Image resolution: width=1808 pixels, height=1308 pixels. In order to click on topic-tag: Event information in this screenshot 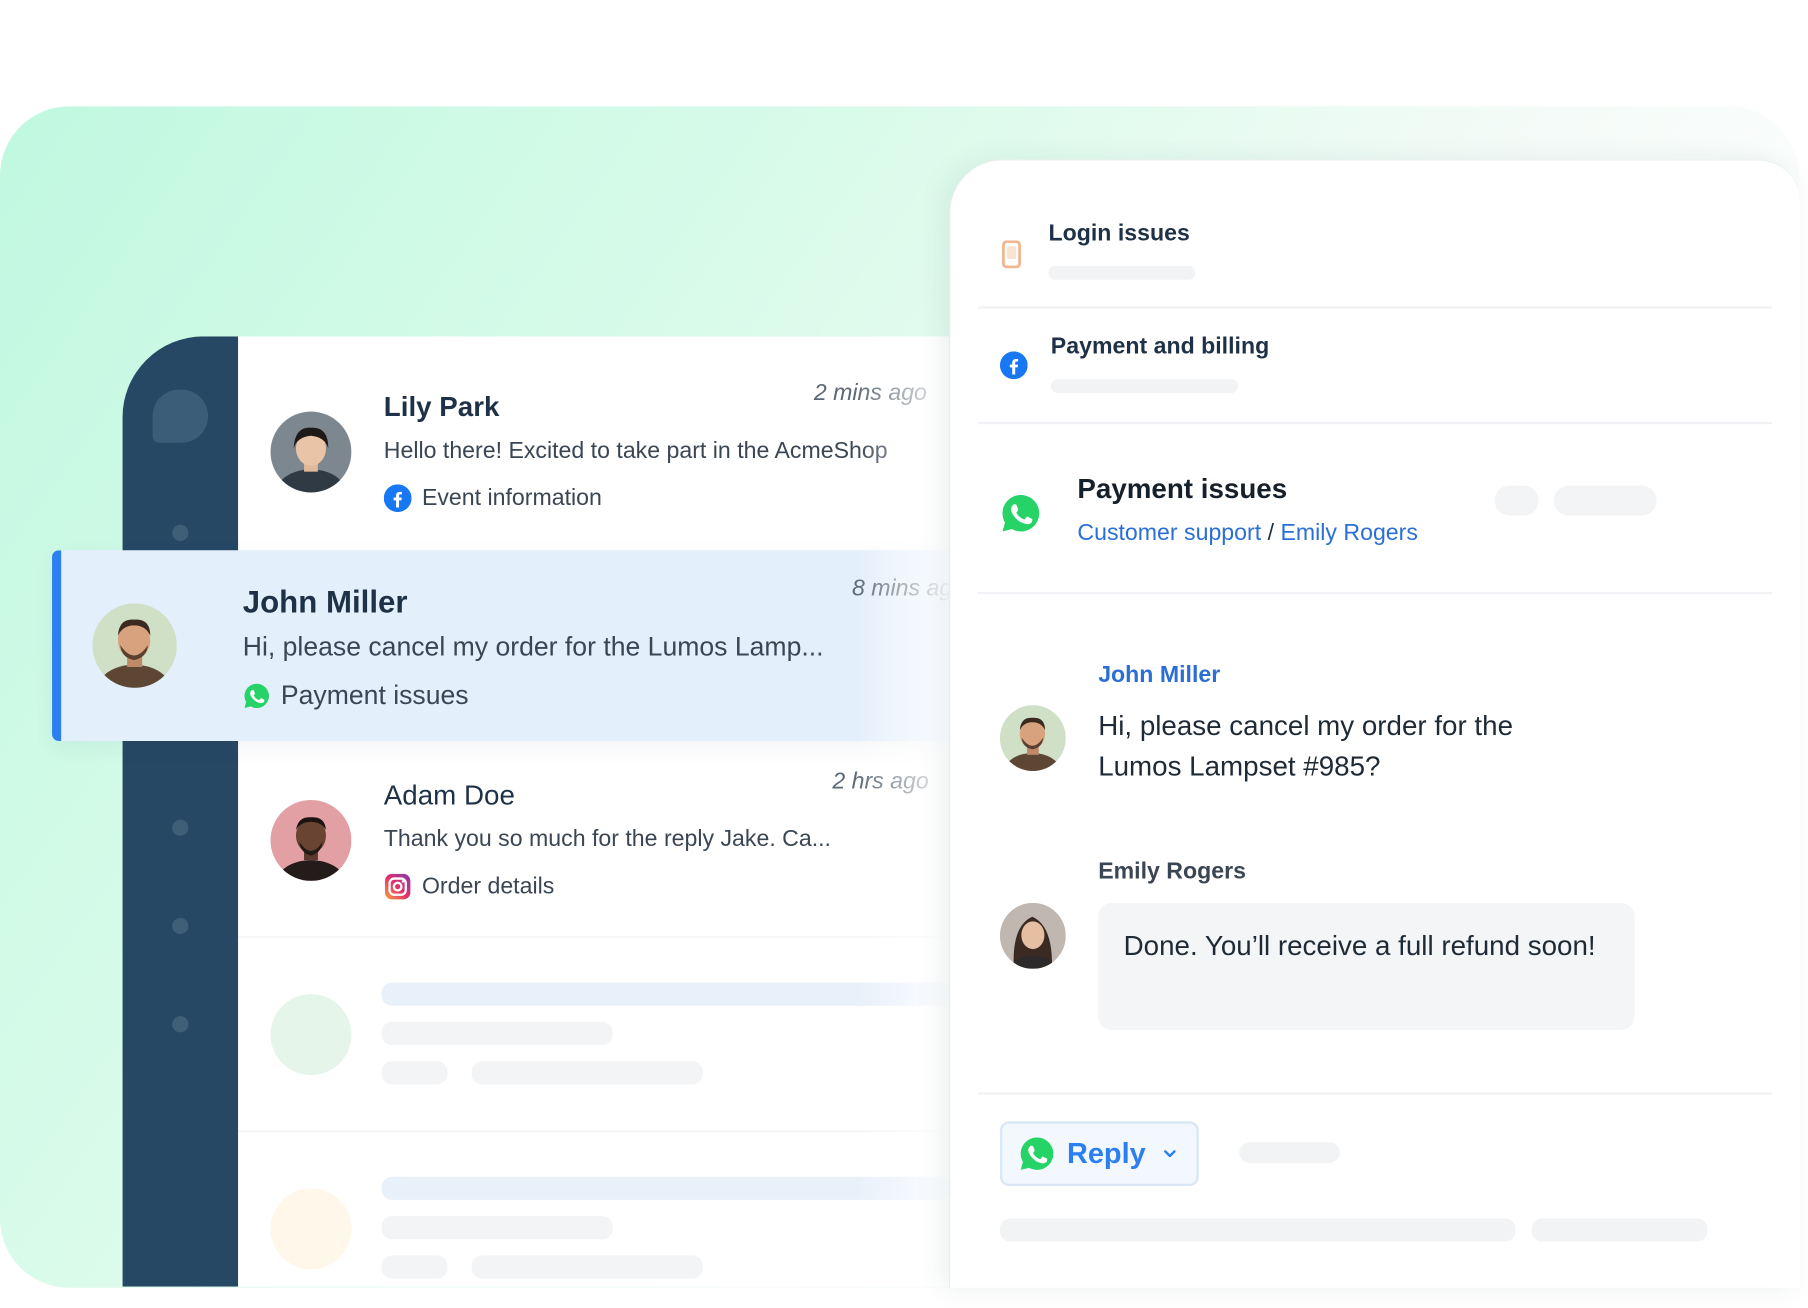, I will do `click(492, 498)`.